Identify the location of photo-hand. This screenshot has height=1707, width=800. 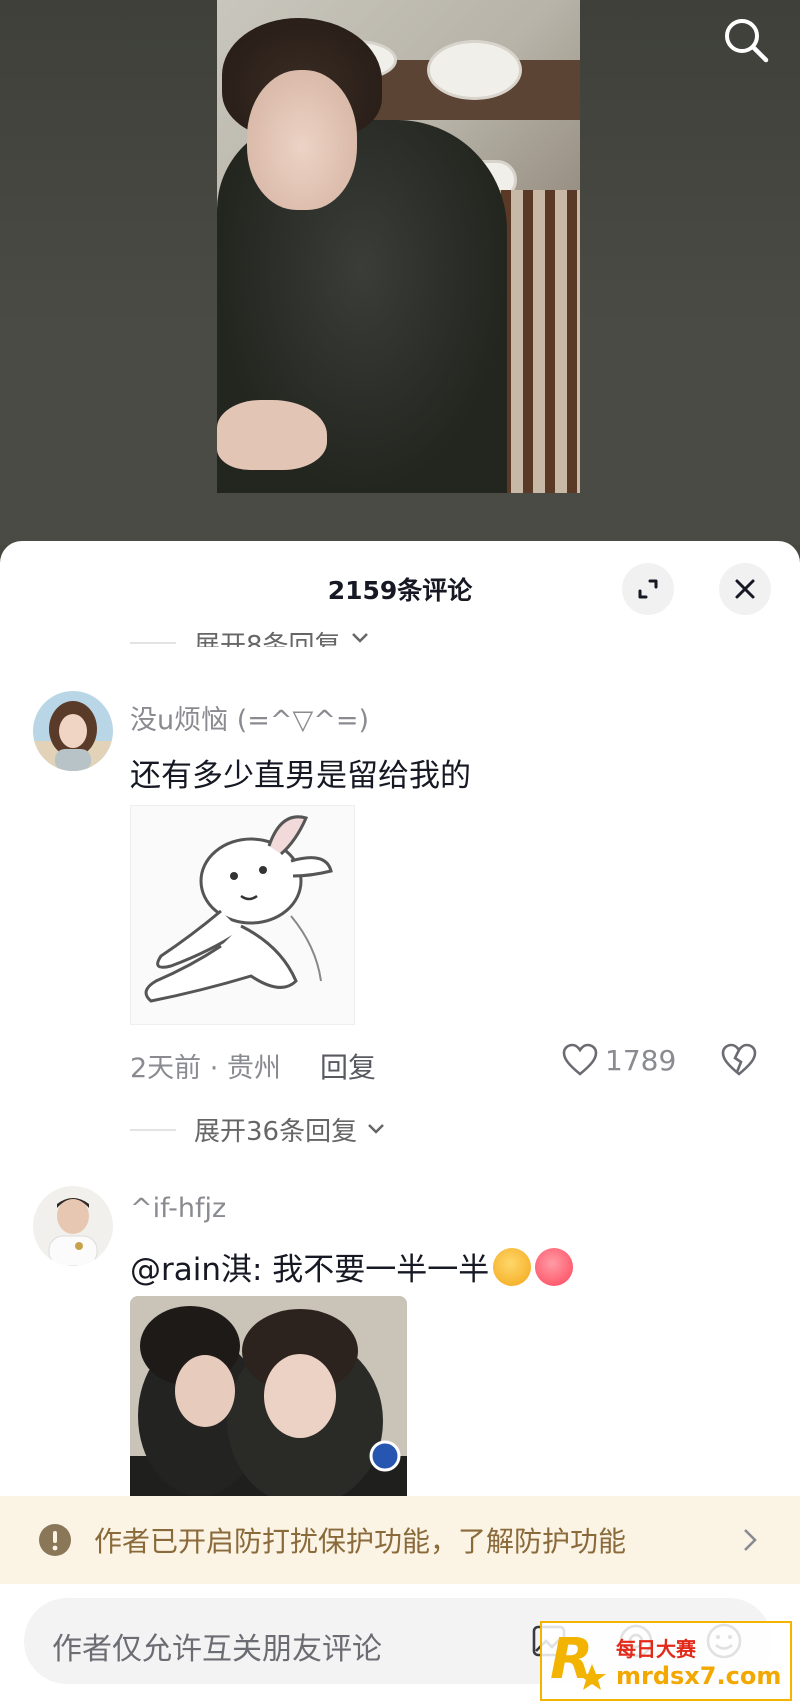
(272, 435).